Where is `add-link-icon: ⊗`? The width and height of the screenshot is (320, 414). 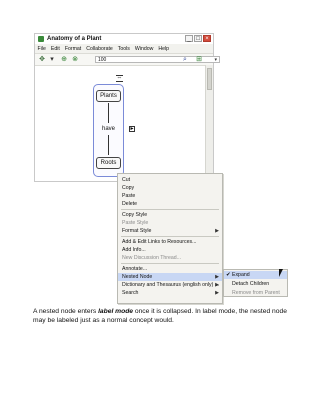
add-link-icon: ⊗ is located at coordinates (75, 59).